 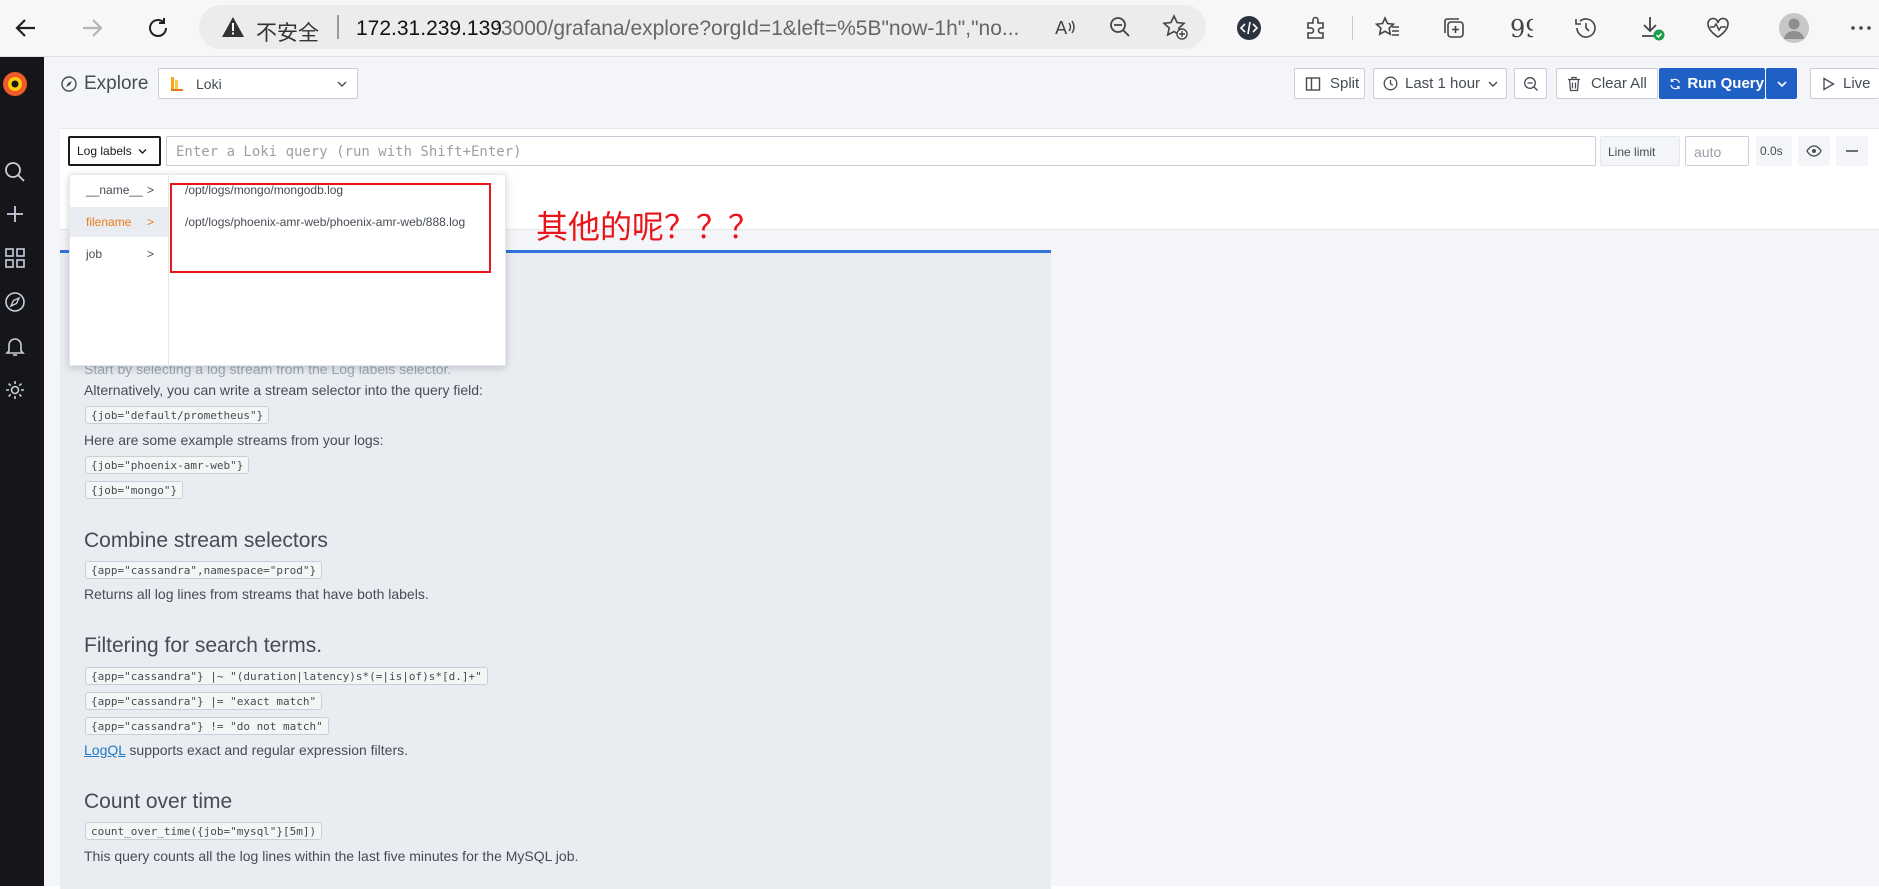 I want to click on play-icon, so click(x=1829, y=83).